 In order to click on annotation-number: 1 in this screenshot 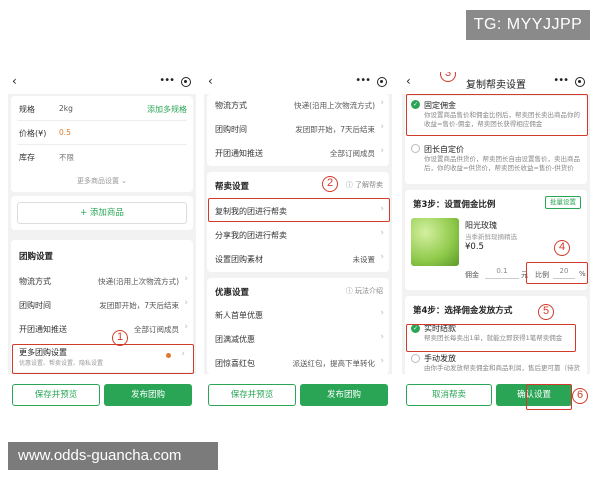, I will do `click(120, 338)`.